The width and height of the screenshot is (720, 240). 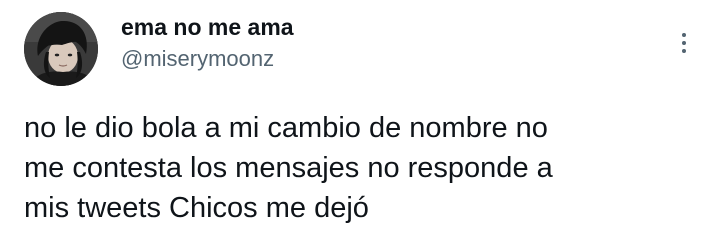 I want to click on tweet-text-line: me contesta los mensajes no responde a, so click(x=288, y=168).